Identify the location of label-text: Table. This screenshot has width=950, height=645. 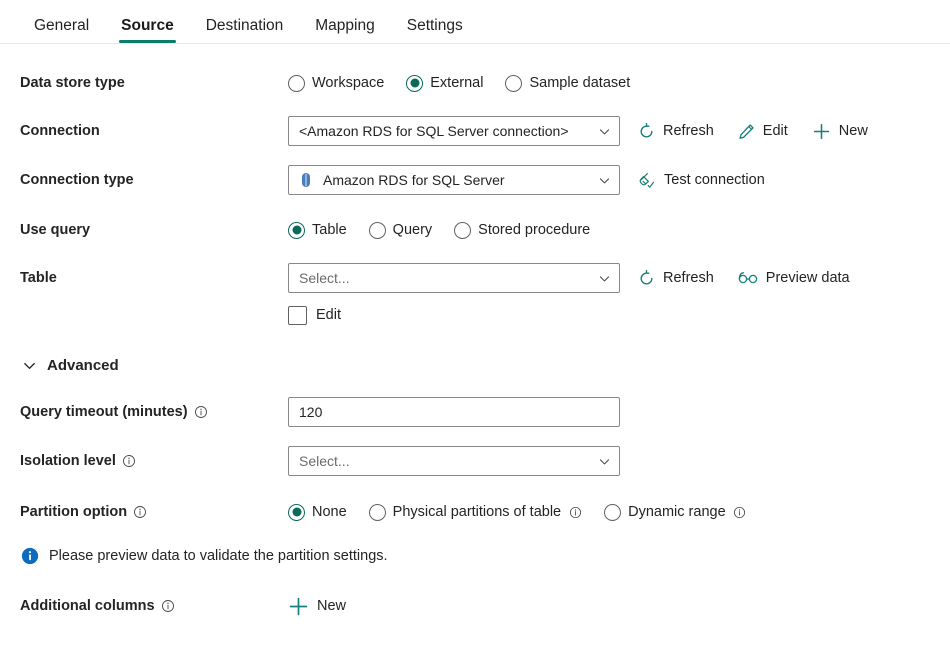
(38, 278).